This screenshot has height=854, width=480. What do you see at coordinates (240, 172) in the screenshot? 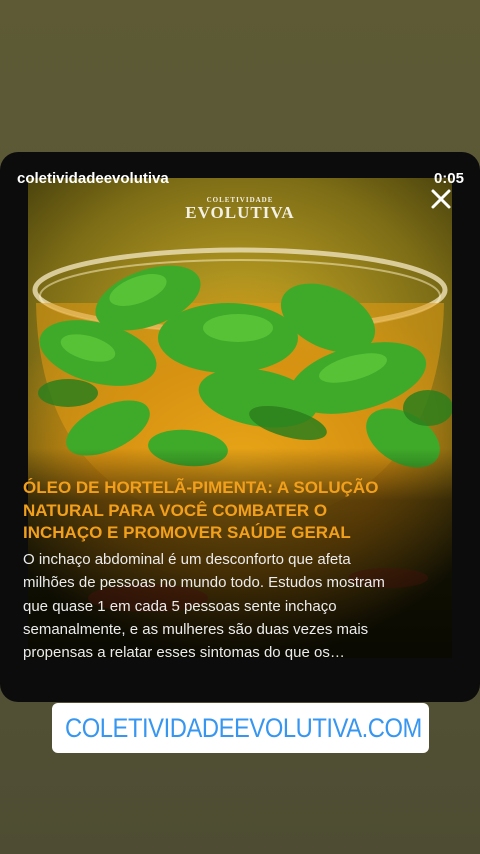
I see `story-header: coletividadeevolutiva 0:05` at bounding box center [240, 172].